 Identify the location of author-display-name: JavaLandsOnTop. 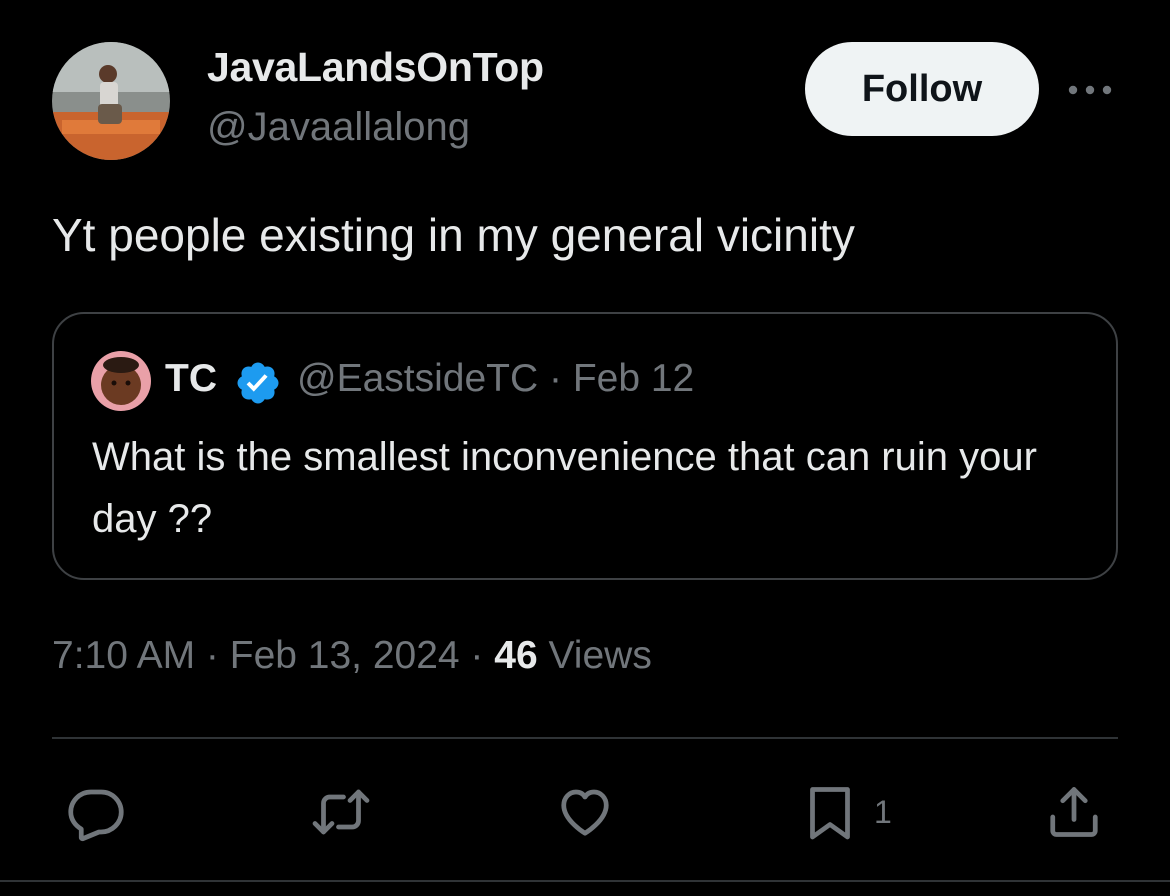
(375, 67).